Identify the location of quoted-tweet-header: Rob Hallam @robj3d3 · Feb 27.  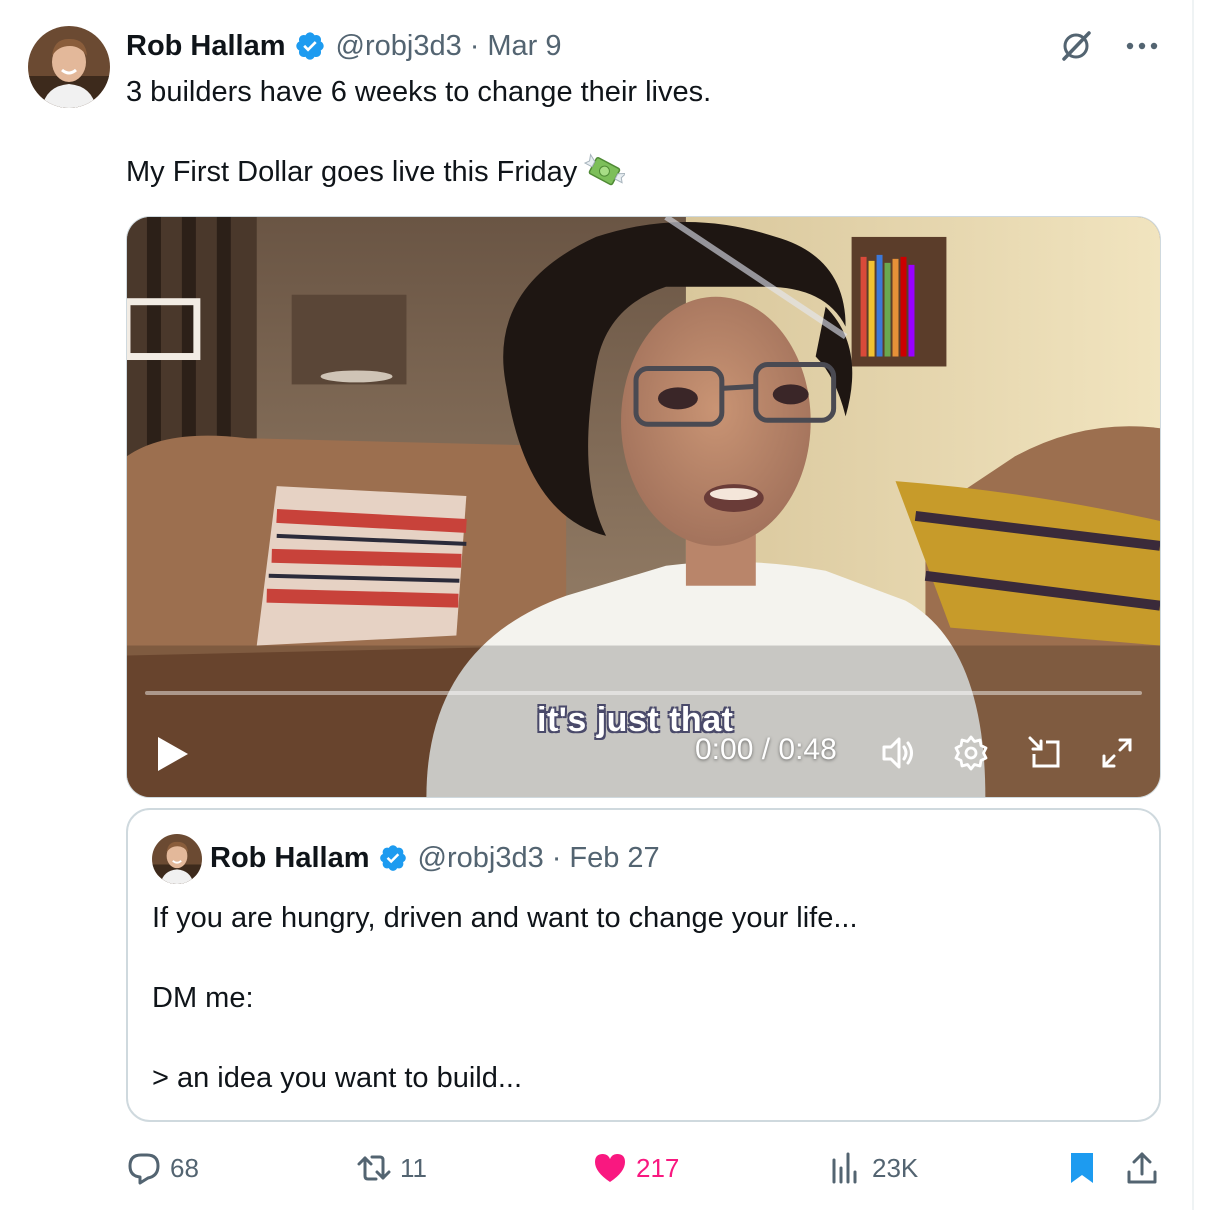
(435, 858).